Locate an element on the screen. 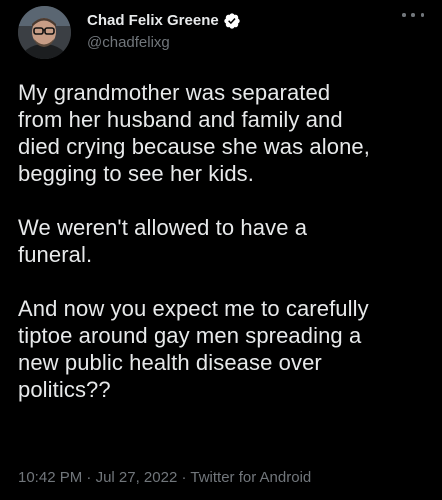  display-name-row: Chad Felix Greene is located at coordinates (164, 21).